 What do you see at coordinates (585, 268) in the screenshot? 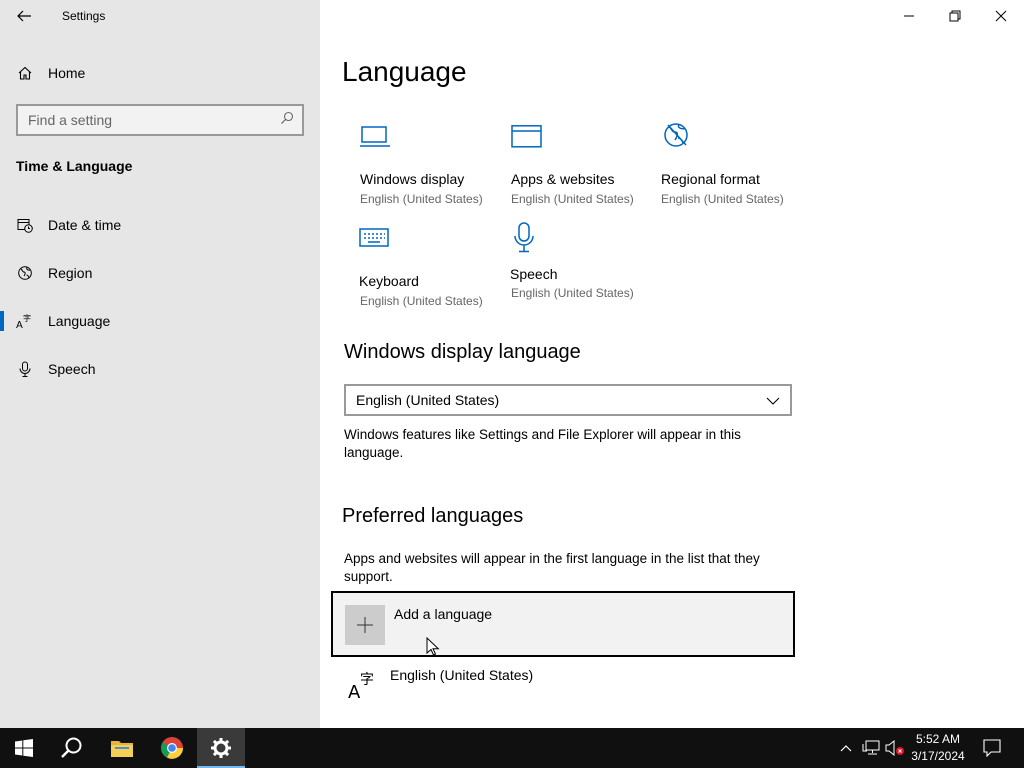
I see `tile-speech: Speech English (United States)` at bounding box center [585, 268].